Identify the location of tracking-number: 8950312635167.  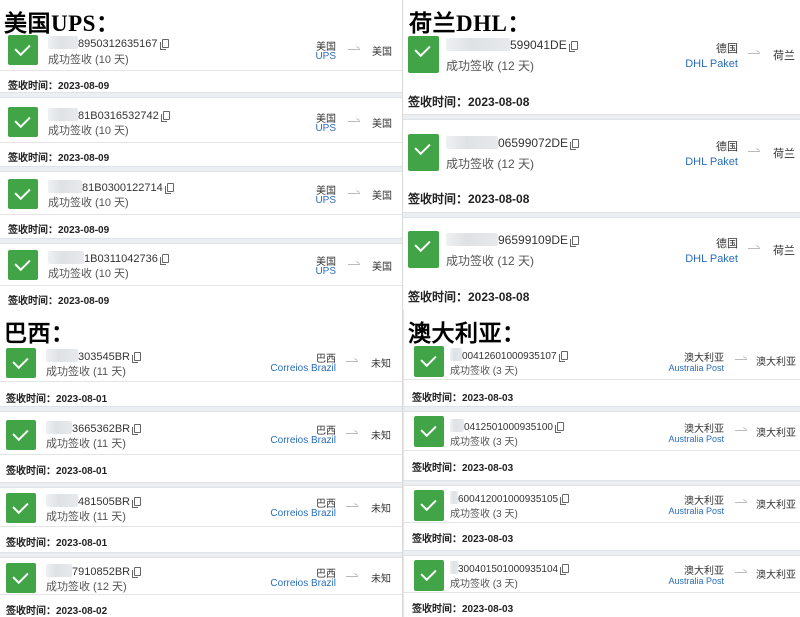
(108, 43).